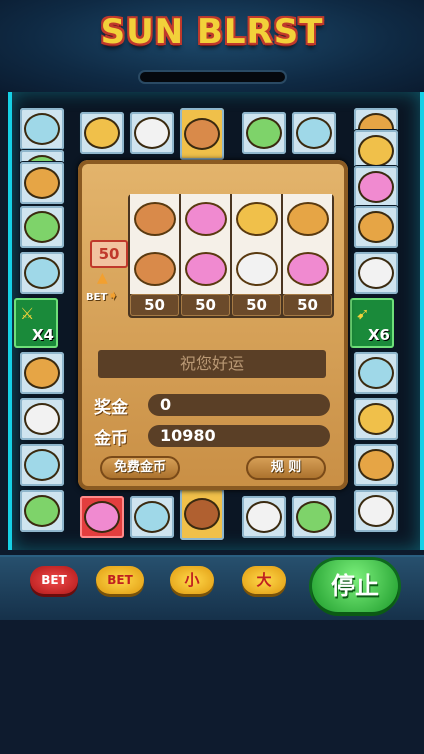 Image resolution: width=424 pixels, height=754 pixels. What do you see at coordinates (205, 305) in the screenshot?
I see `reel-bet-2: 50` at bounding box center [205, 305].